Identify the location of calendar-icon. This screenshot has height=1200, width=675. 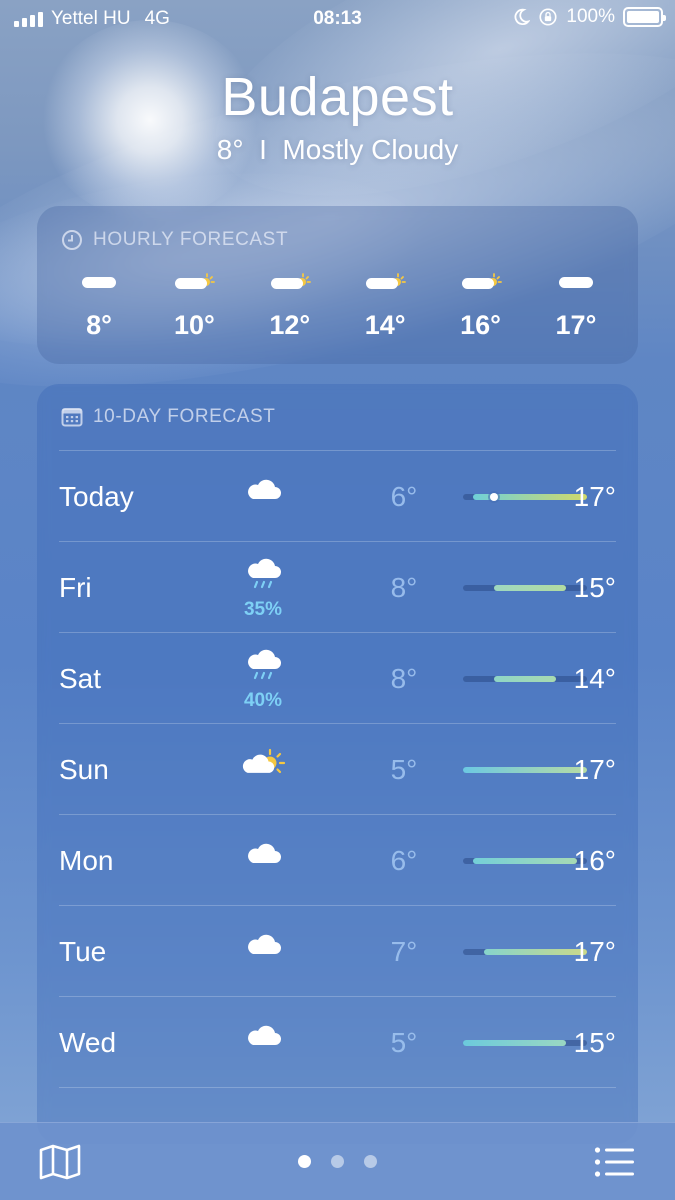
(72, 417).